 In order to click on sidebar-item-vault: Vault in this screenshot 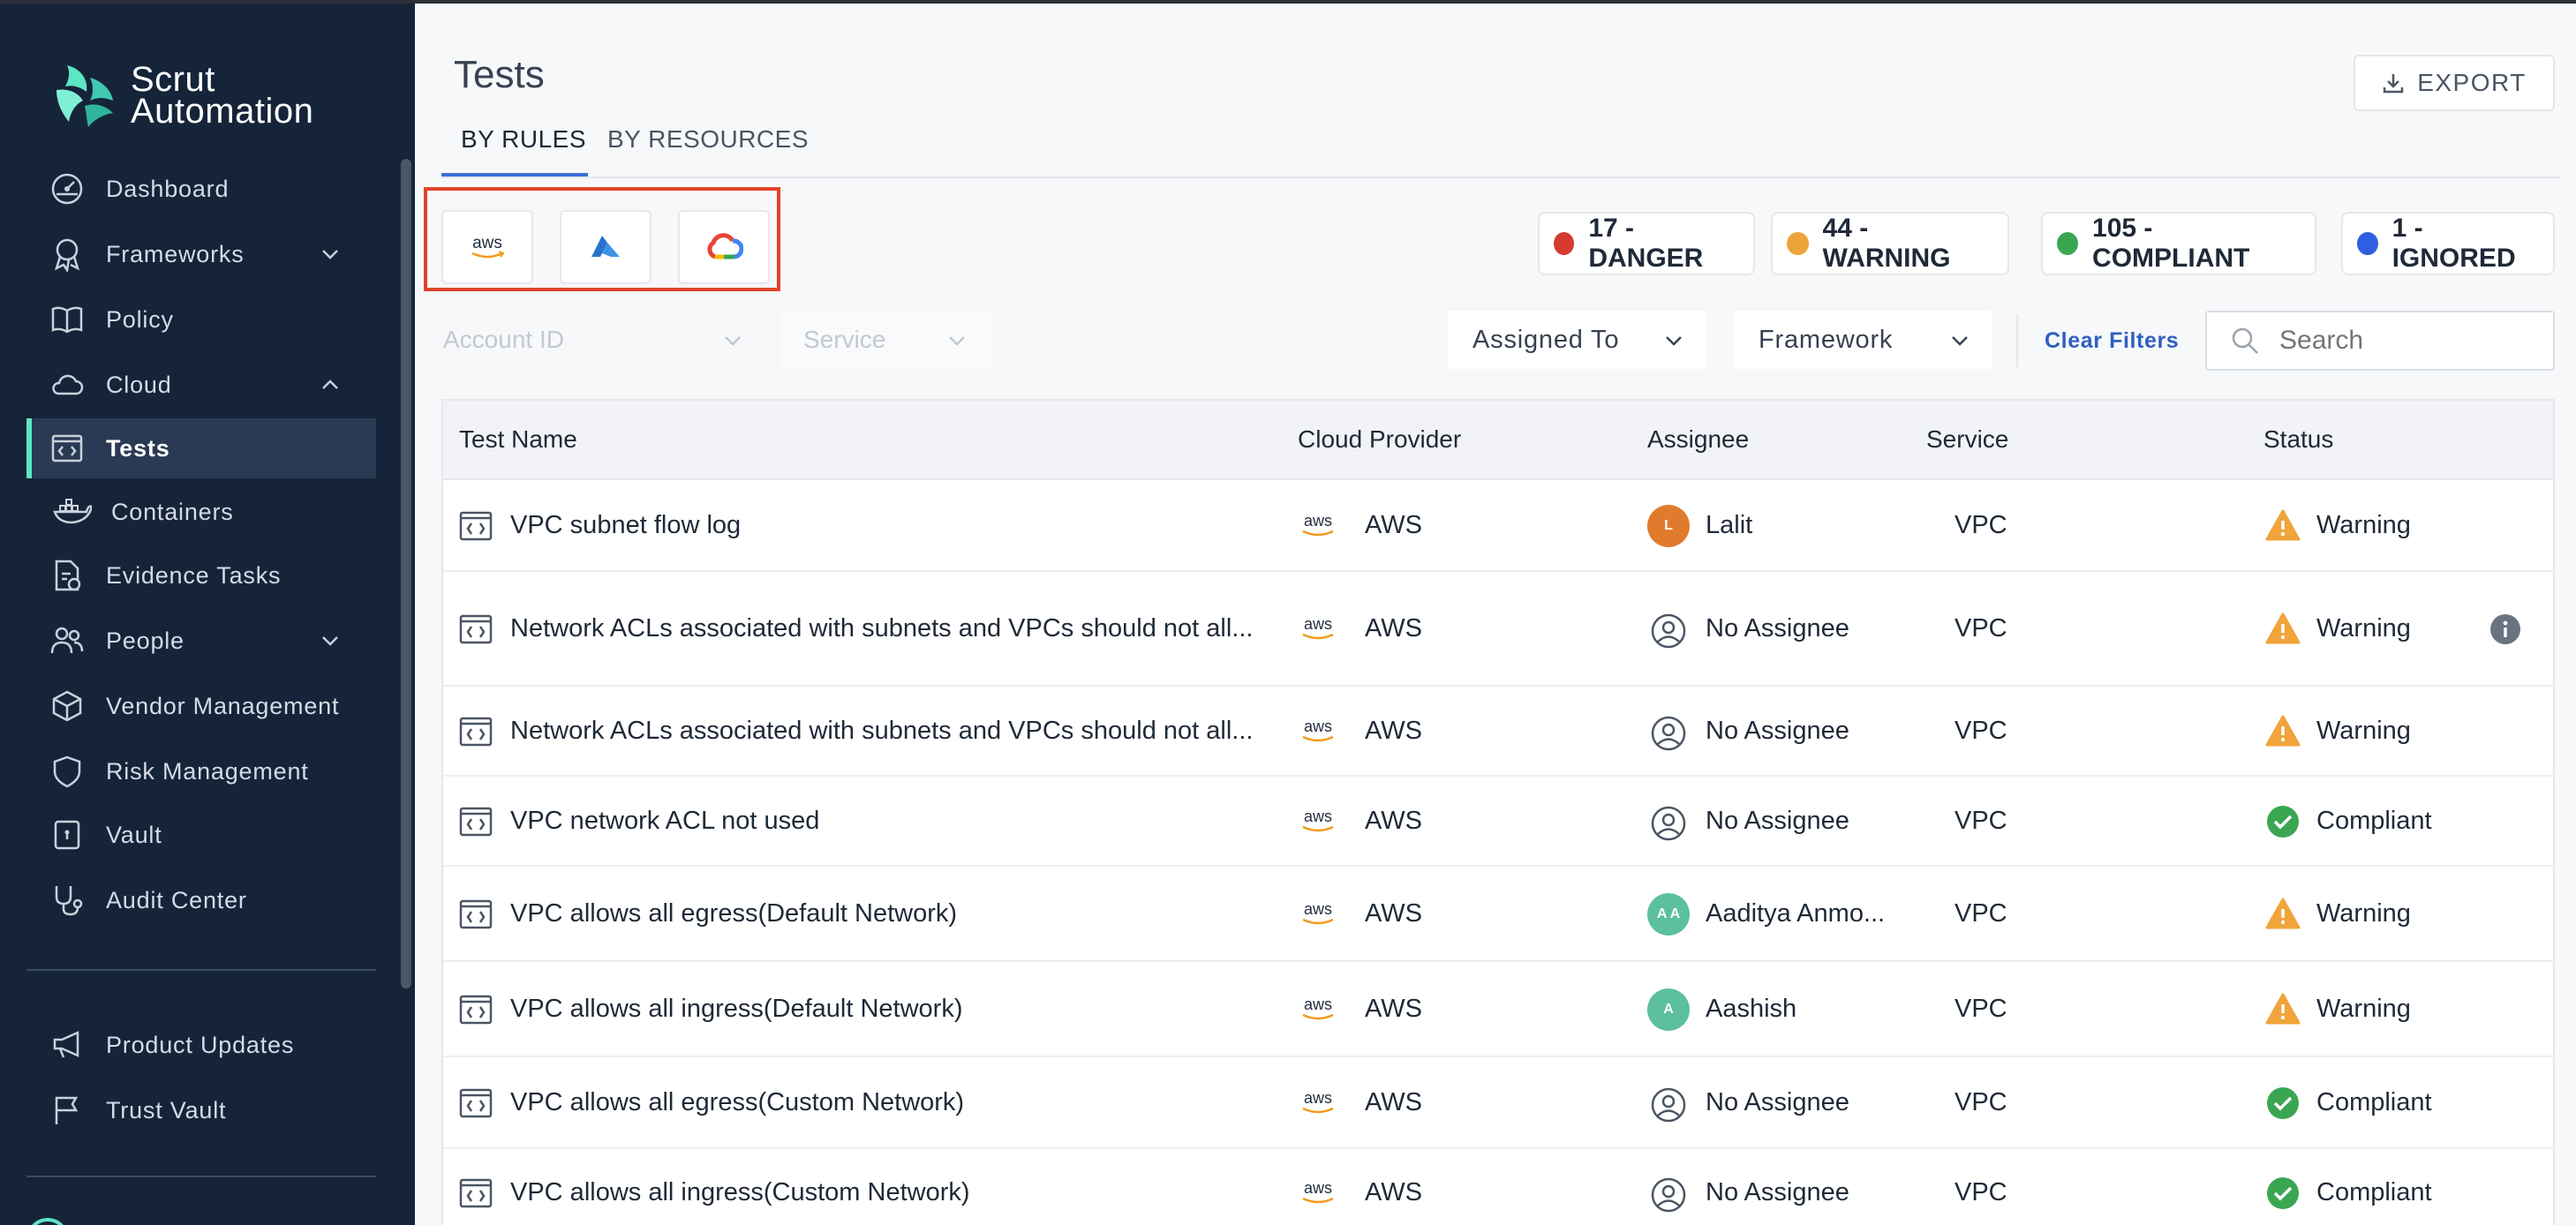, I will do `click(201, 835)`.